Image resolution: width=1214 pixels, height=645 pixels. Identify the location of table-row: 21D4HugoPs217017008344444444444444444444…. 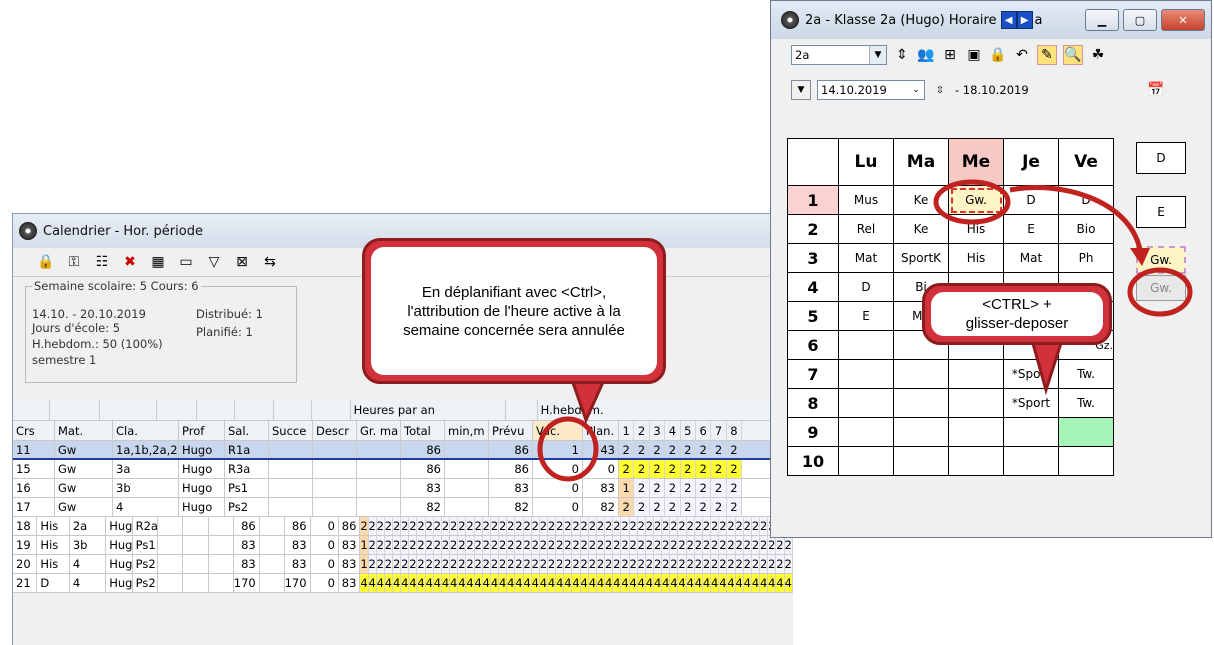
(403, 583).